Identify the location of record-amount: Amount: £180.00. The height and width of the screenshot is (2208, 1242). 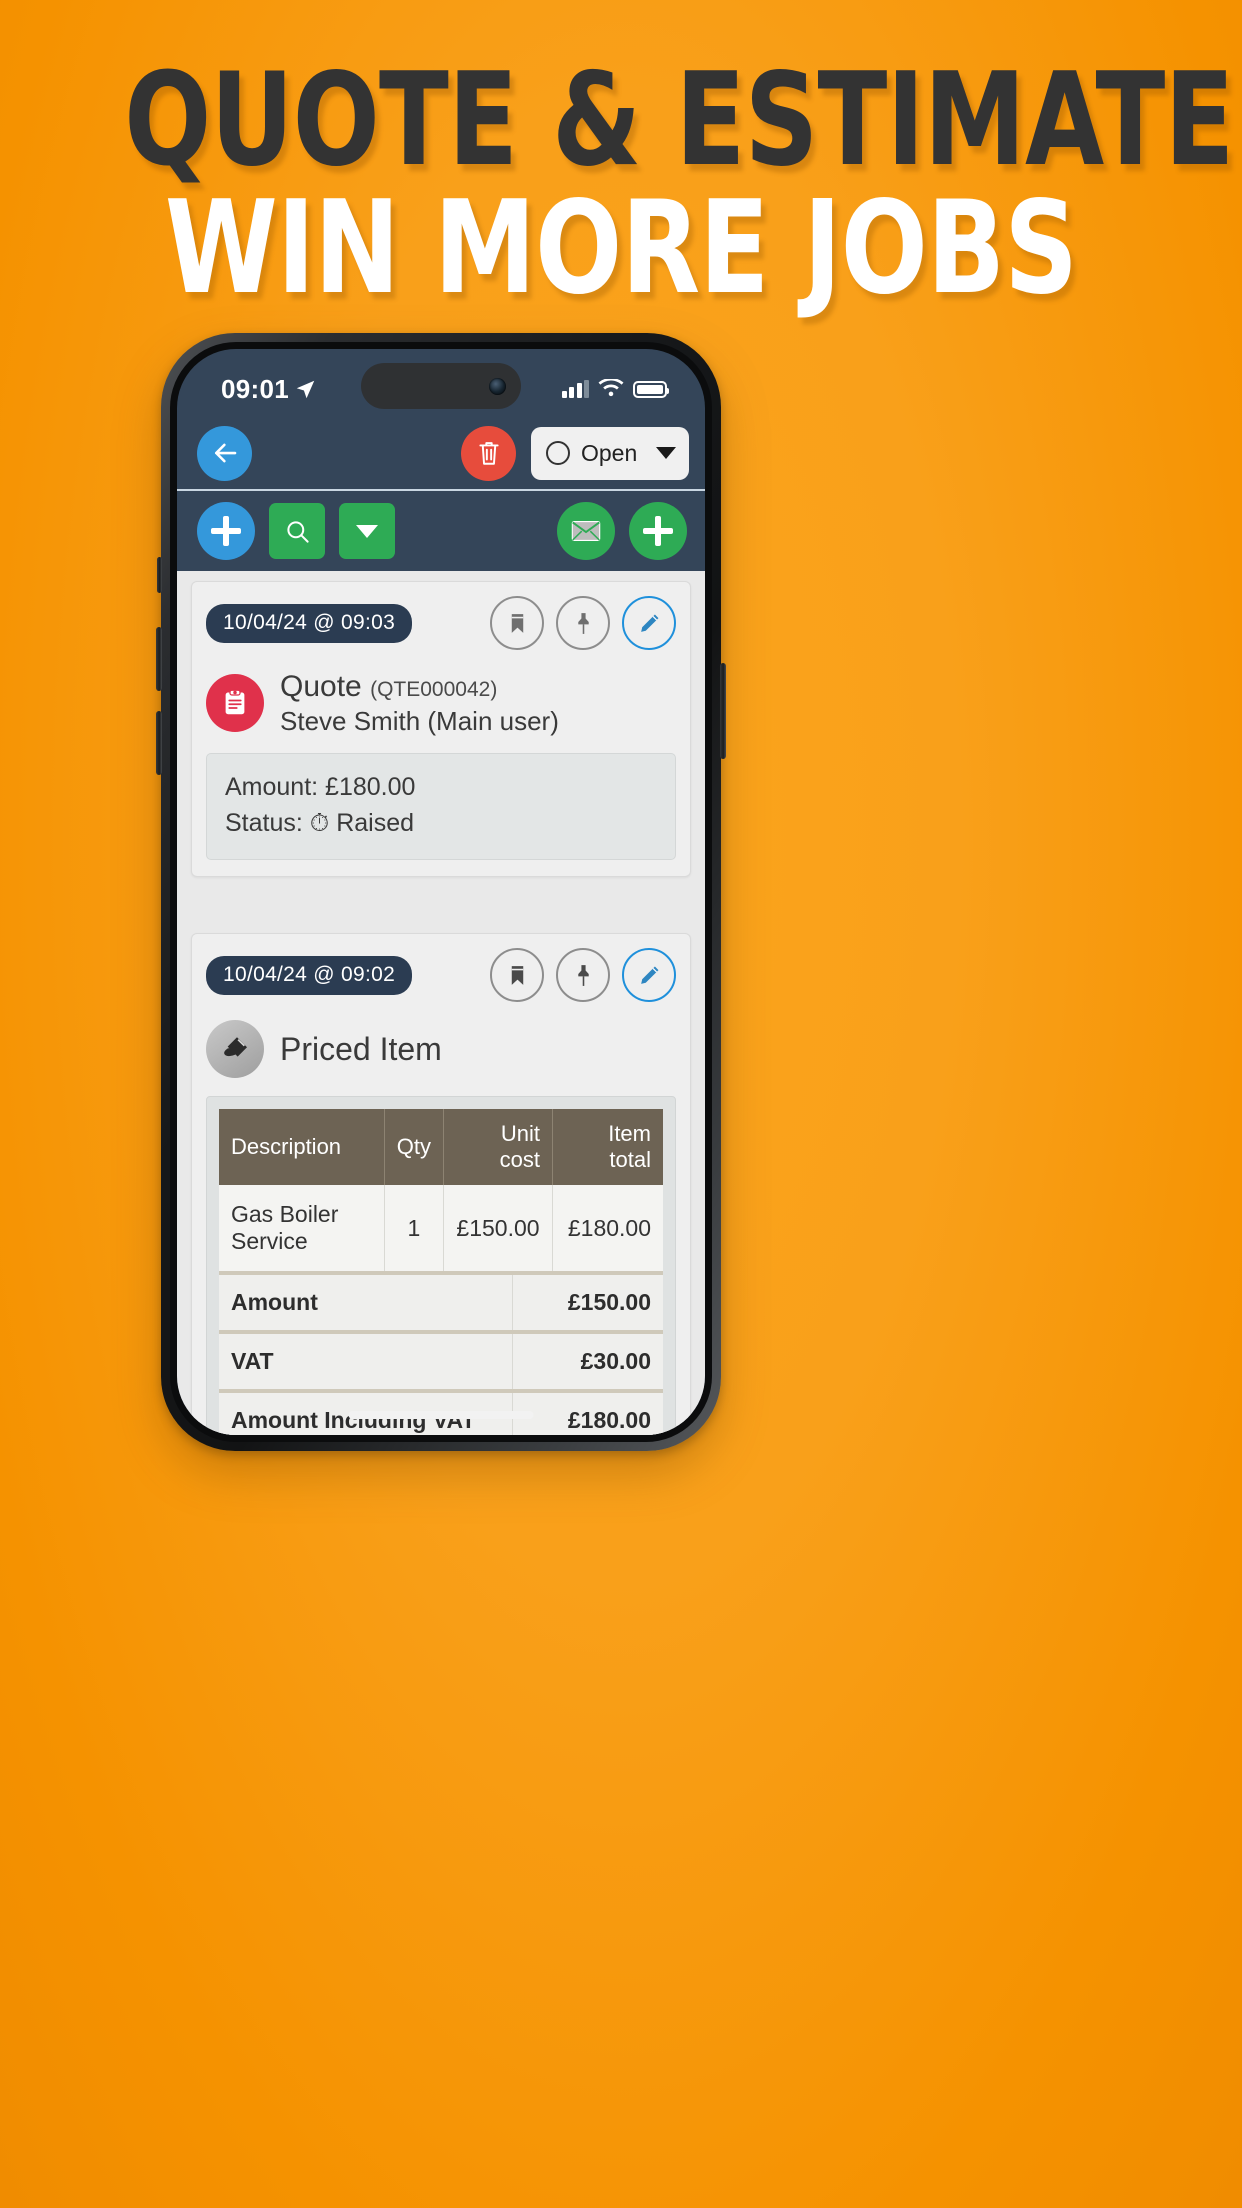
(320, 787).